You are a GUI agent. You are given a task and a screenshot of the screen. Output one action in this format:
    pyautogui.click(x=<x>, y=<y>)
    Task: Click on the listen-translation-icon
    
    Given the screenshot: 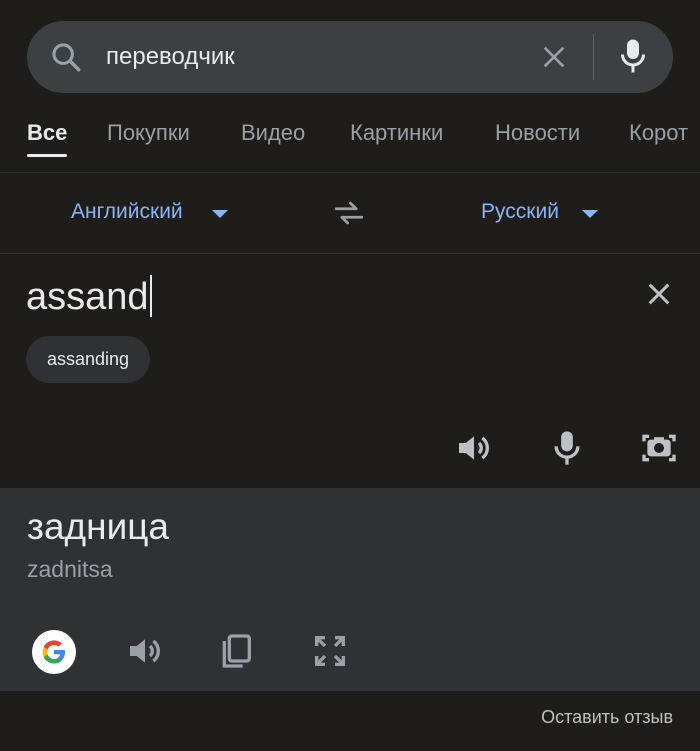 What is the action you would take?
    pyautogui.click(x=145, y=651)
    